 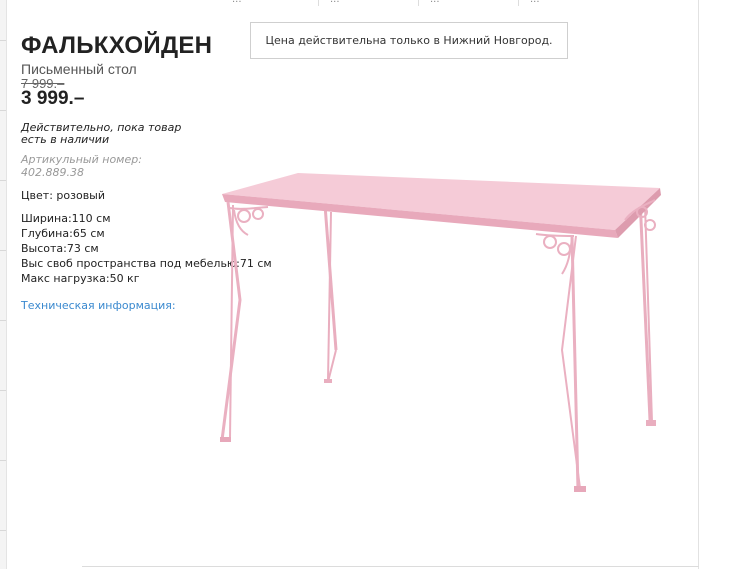 What do you see at coordinates (98, 305) in the screenshot?
I see `technical-info-link: Техническая информация:` at bounding box center [98, 305].